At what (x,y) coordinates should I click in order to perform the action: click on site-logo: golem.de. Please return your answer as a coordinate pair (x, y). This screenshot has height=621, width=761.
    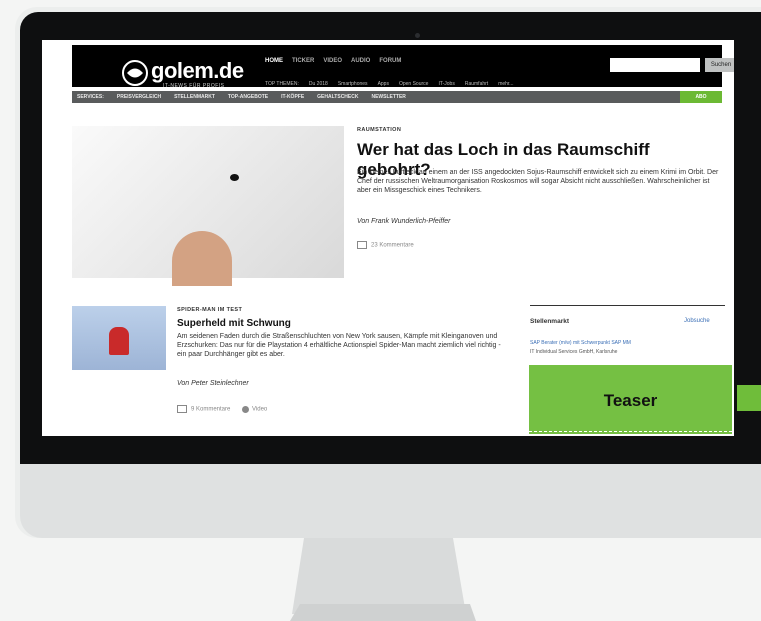
    Looking at the image, I should click on (197, 71).